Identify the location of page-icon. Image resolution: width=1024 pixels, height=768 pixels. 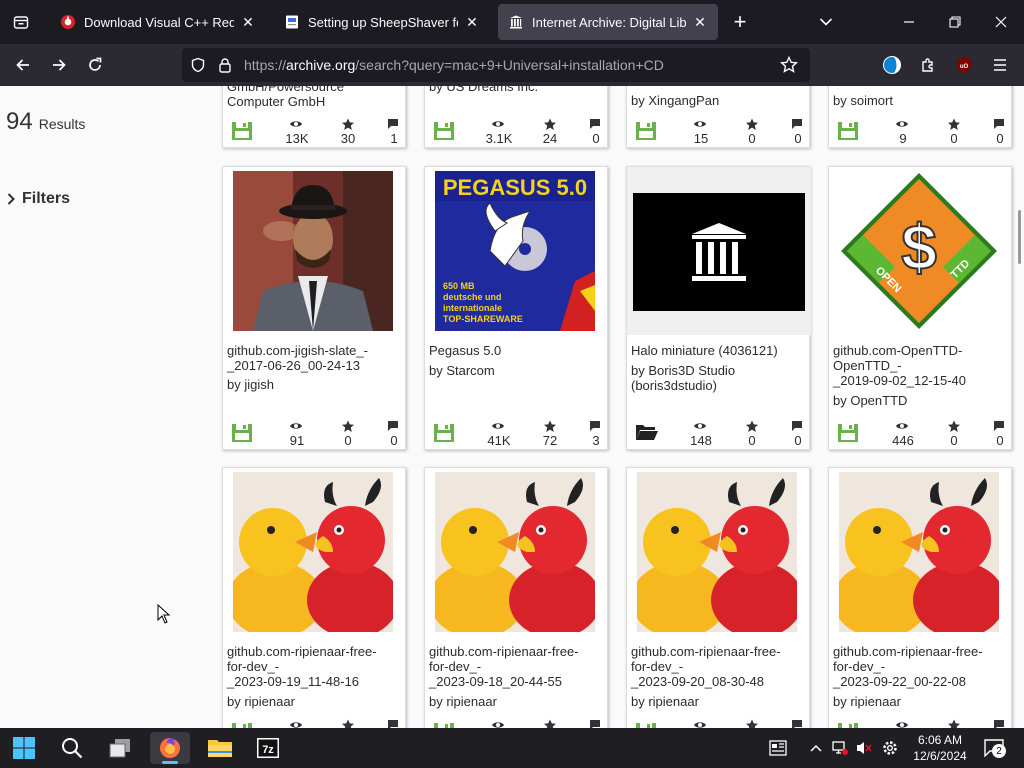
(292, 22).